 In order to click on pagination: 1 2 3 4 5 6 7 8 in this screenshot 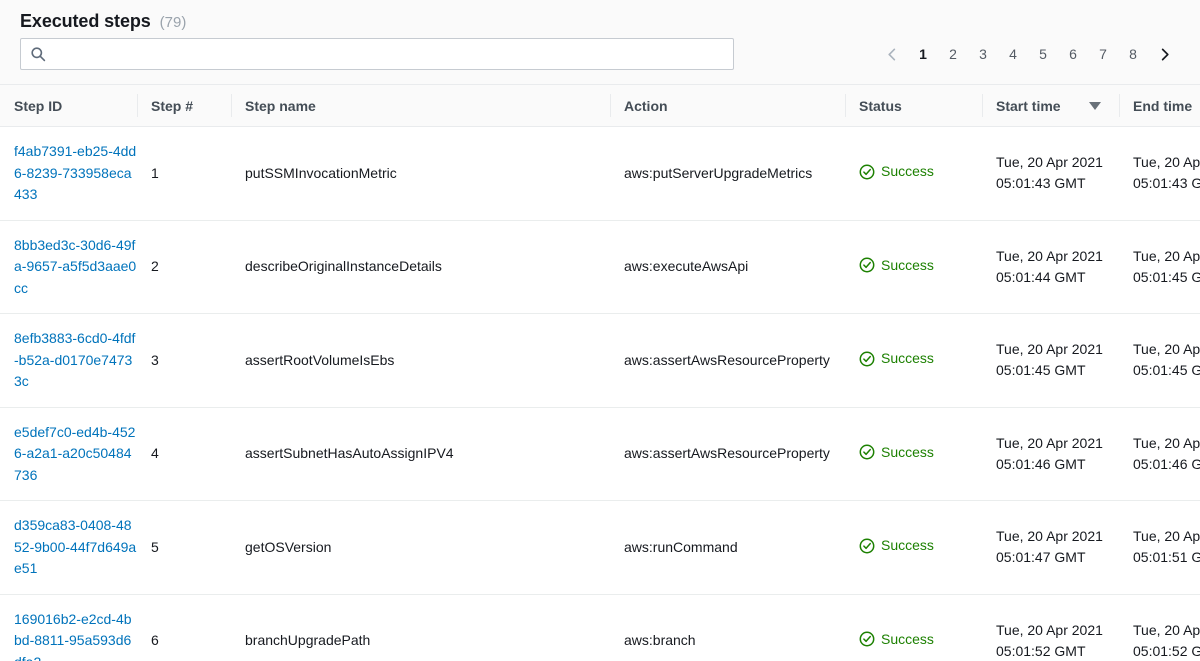, I will do `click(1028, 54)`.